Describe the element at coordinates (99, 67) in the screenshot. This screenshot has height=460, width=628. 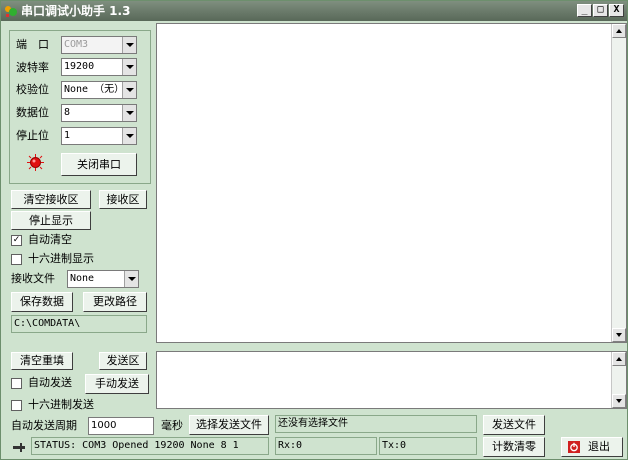
I see `baud-select: 19200` at that location.